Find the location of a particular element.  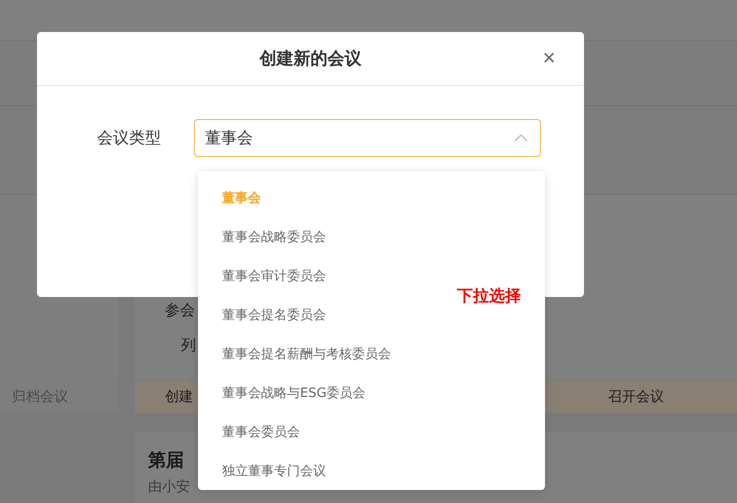

dropdown-option: 董事会战略与ESG委员会 is located at coordinates (292, 392).